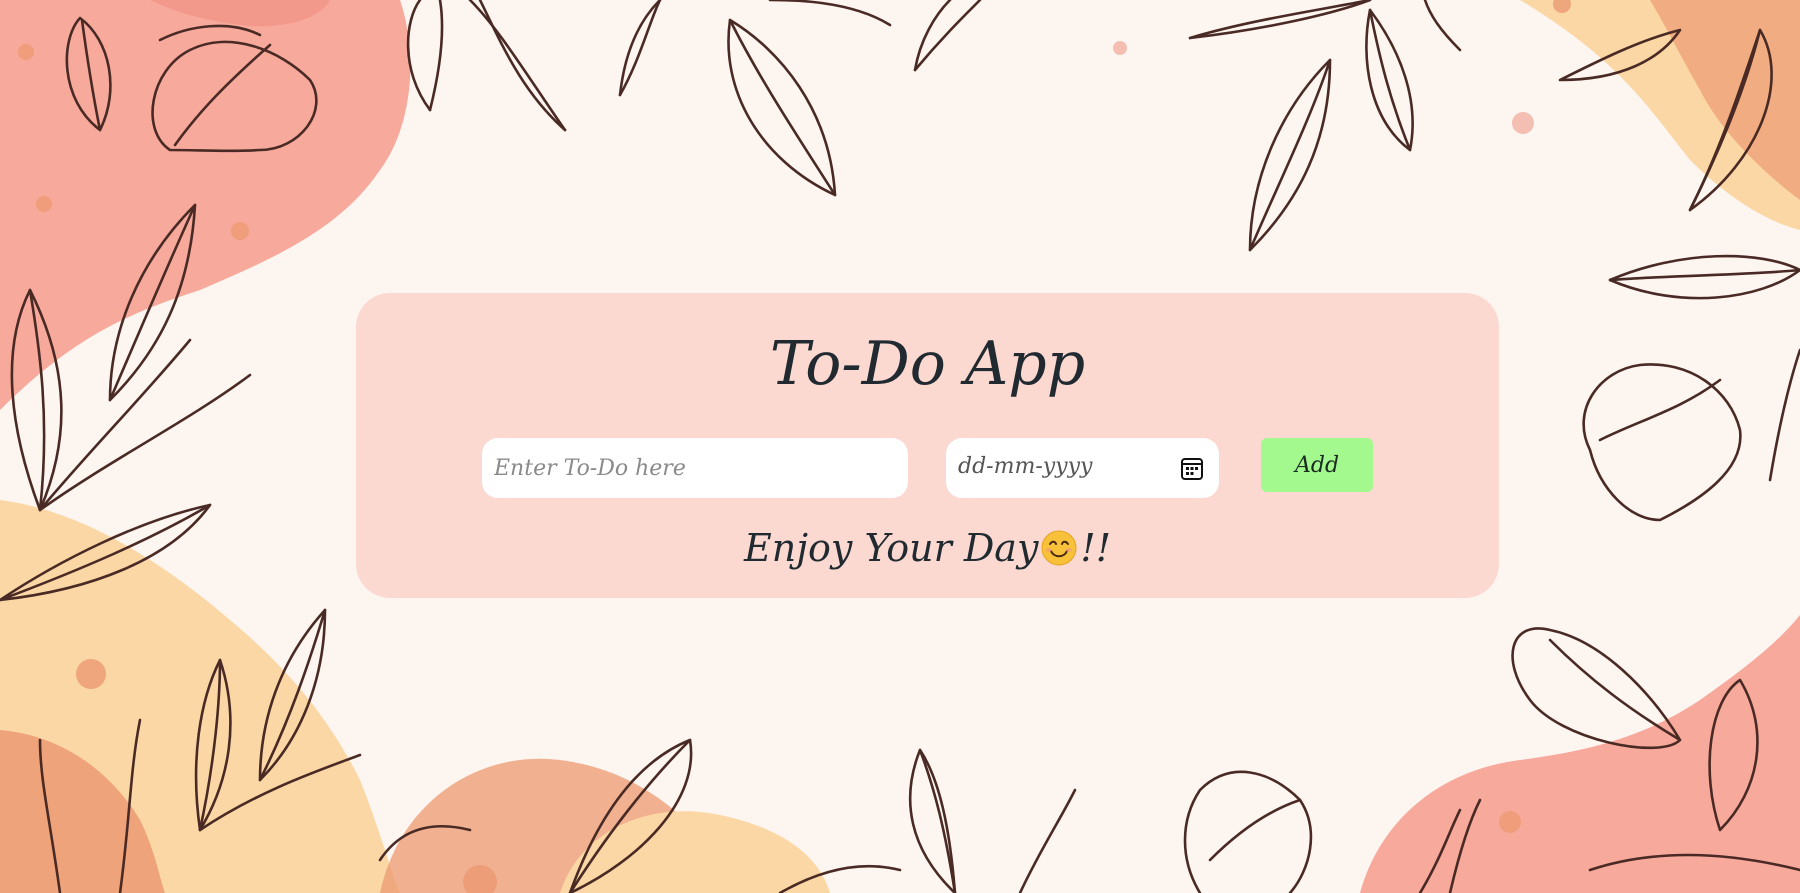  Describe the element at coordinates (695, 468) in the screenshot. I see `todo-input` at that location.